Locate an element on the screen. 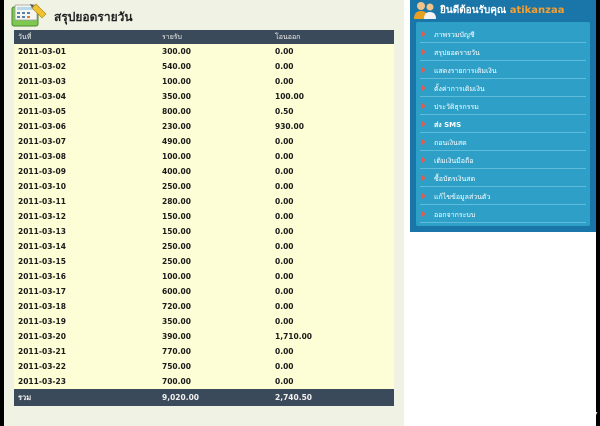 This screenshot has height=426, width=600. sidebar-item-label: แสดงรายการเติมเงิน is located at coordinates (465, 71).